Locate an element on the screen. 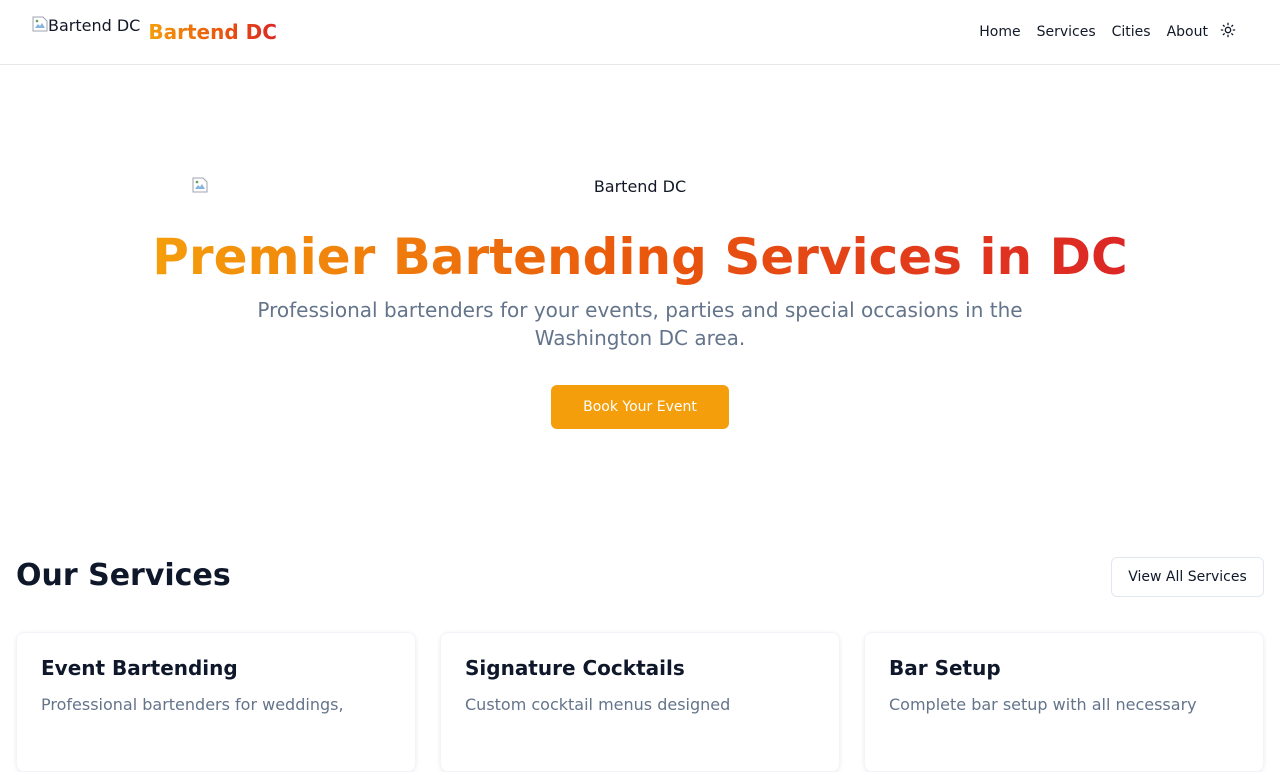  brand-home-link: Bartend DC Bartend DC is located at coordinates (154, 32).